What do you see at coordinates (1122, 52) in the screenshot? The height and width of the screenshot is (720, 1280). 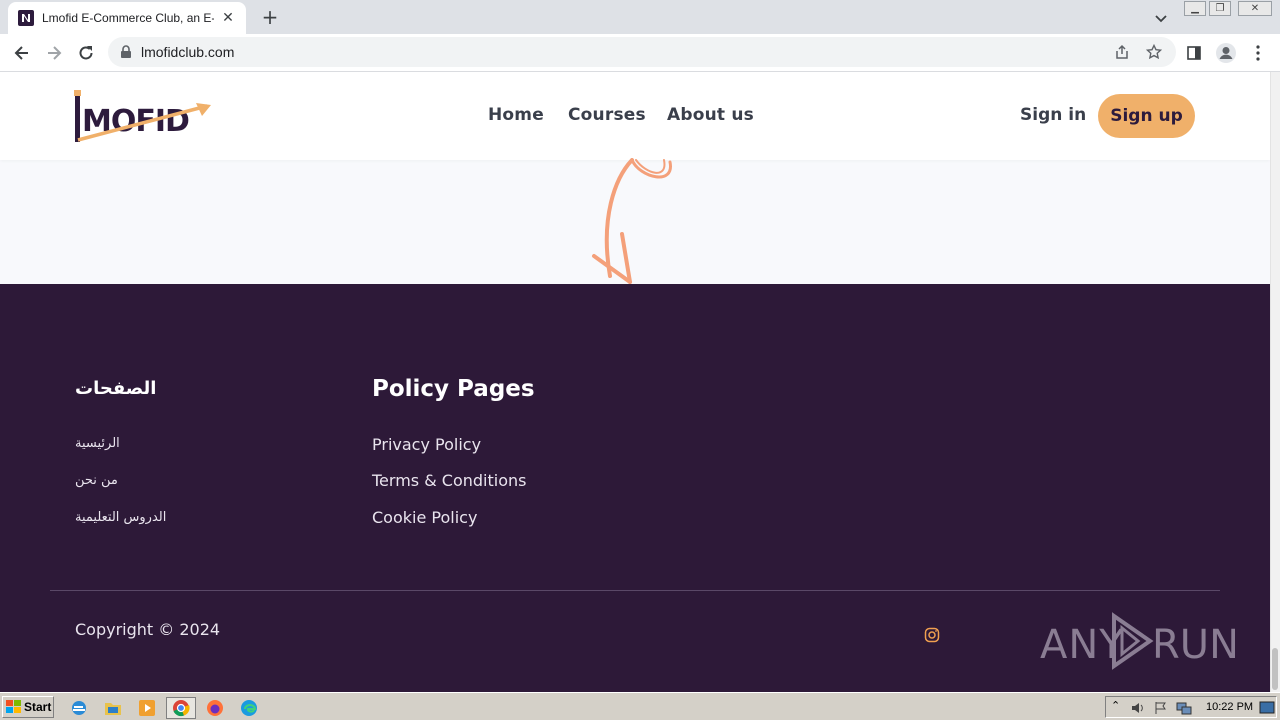 I see `share-icon` at bounding box center [1122, 52].